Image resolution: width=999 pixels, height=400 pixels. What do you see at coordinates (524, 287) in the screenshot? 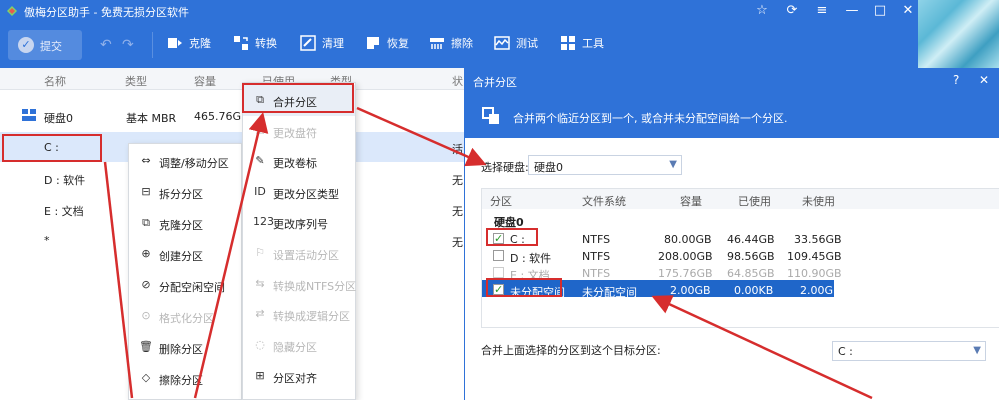
I see `highlight-unallocated` at bounding box center [524, 287].